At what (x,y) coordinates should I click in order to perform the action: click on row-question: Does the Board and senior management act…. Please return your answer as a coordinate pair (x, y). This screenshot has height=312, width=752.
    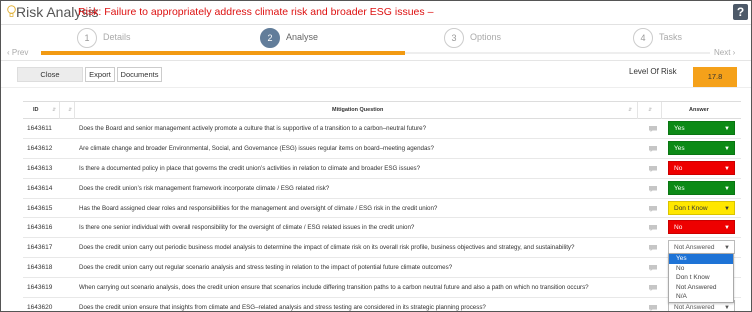
    Looking at the image, I should click on (253, 128).